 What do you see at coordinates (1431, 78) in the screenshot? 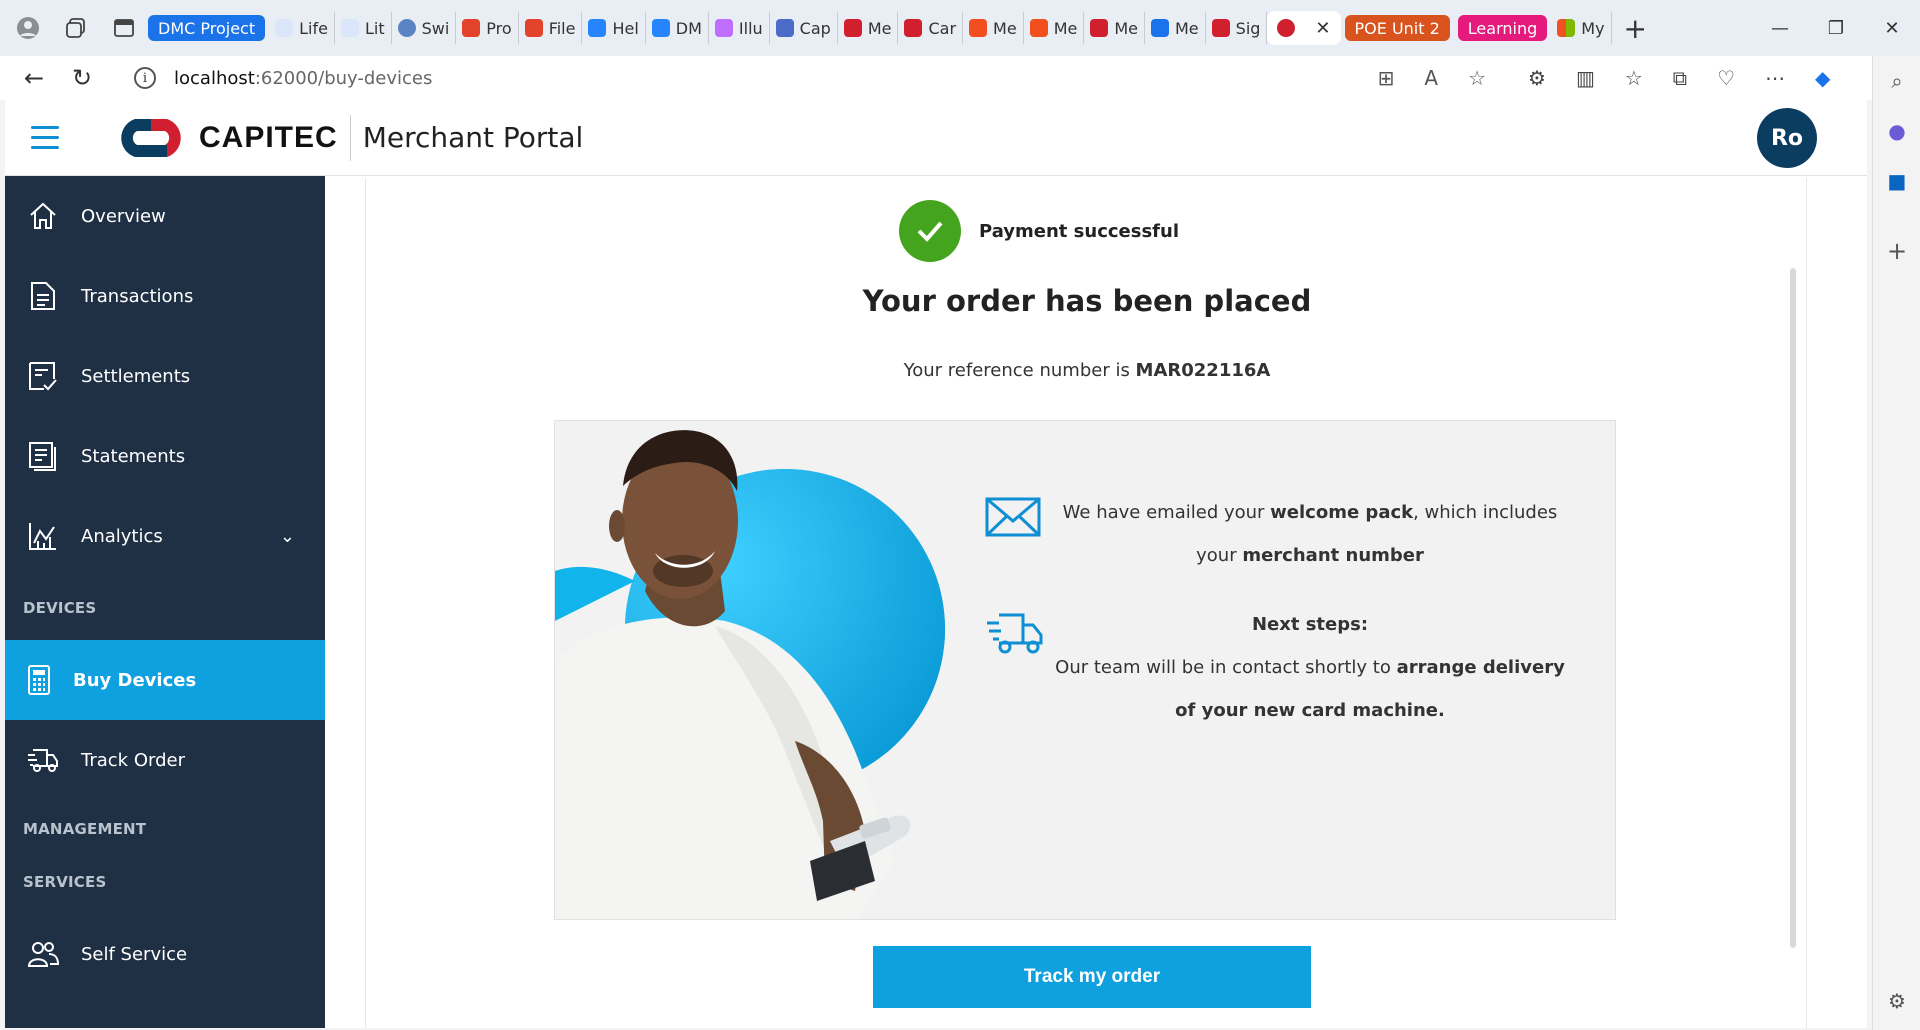
I see `read-aloud-icon: A` at bounding box center [1431, 78].